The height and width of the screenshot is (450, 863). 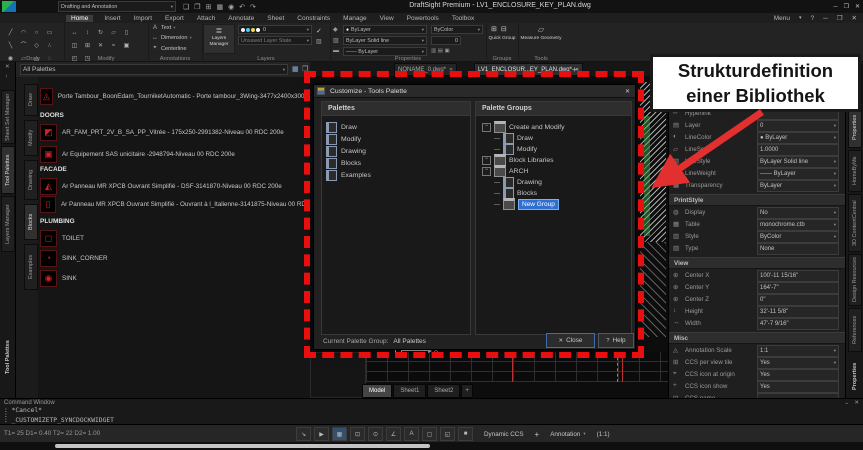 What do you see at coordinates (53, 169) in the screenshot?
I see `list-section-header: FACADE` at bounding box center [53, 169].